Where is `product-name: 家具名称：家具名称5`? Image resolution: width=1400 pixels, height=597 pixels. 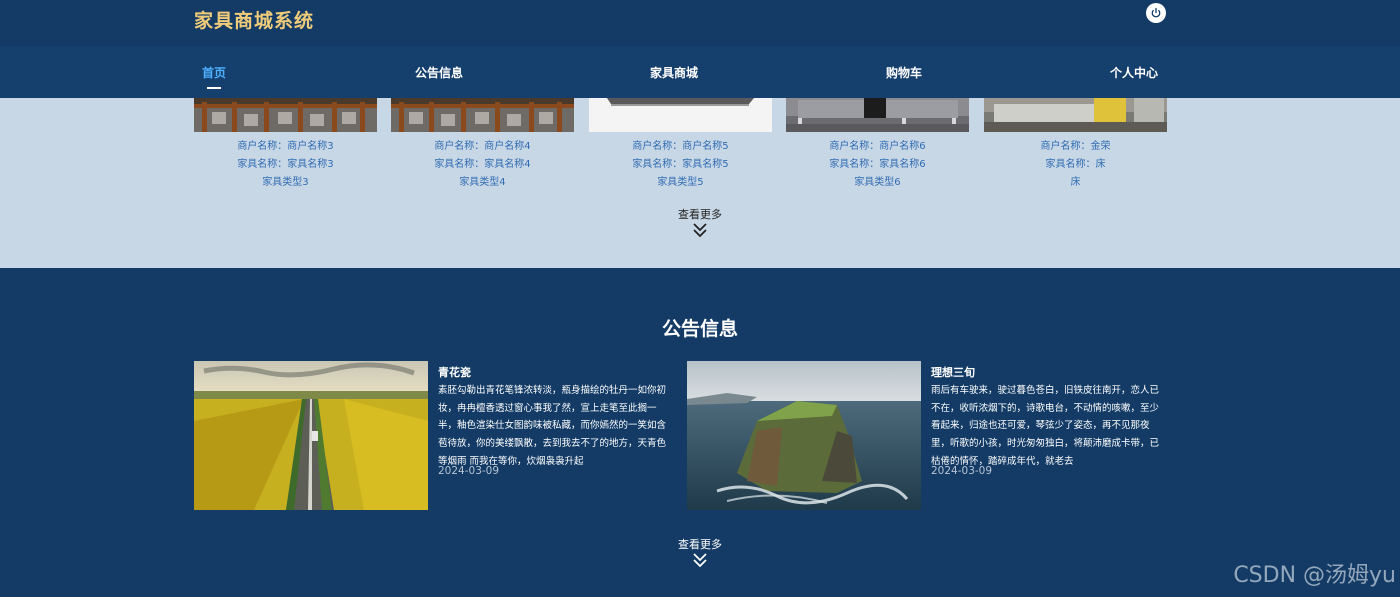
product-name: 家具名称：家具名称5 is located at coordinates (680, 164).